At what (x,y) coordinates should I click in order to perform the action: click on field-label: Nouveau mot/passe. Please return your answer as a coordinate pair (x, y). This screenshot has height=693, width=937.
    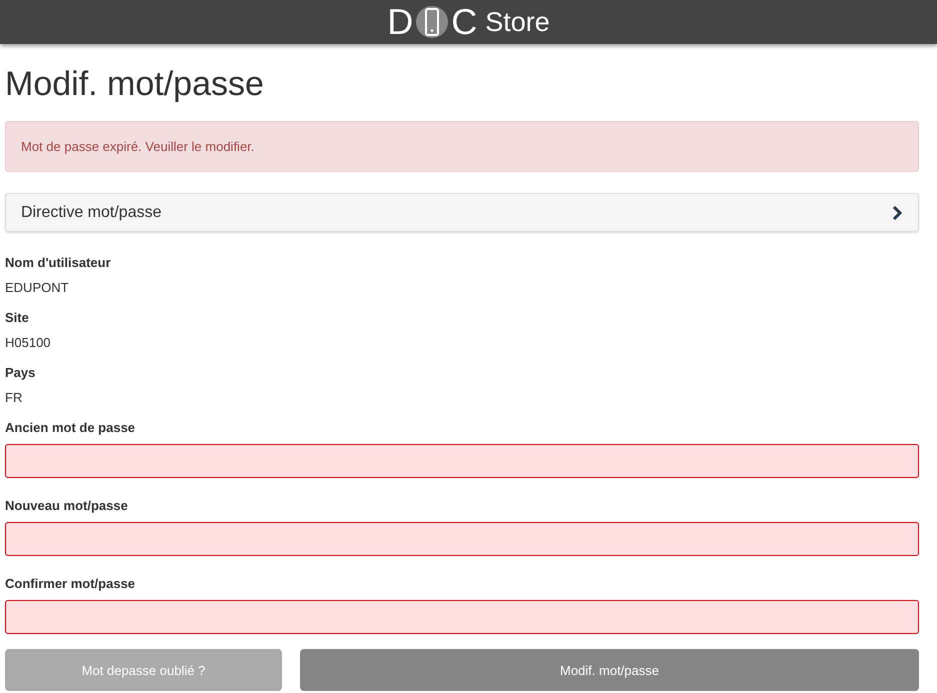
    Looking at the image, I should click on (67, 505).